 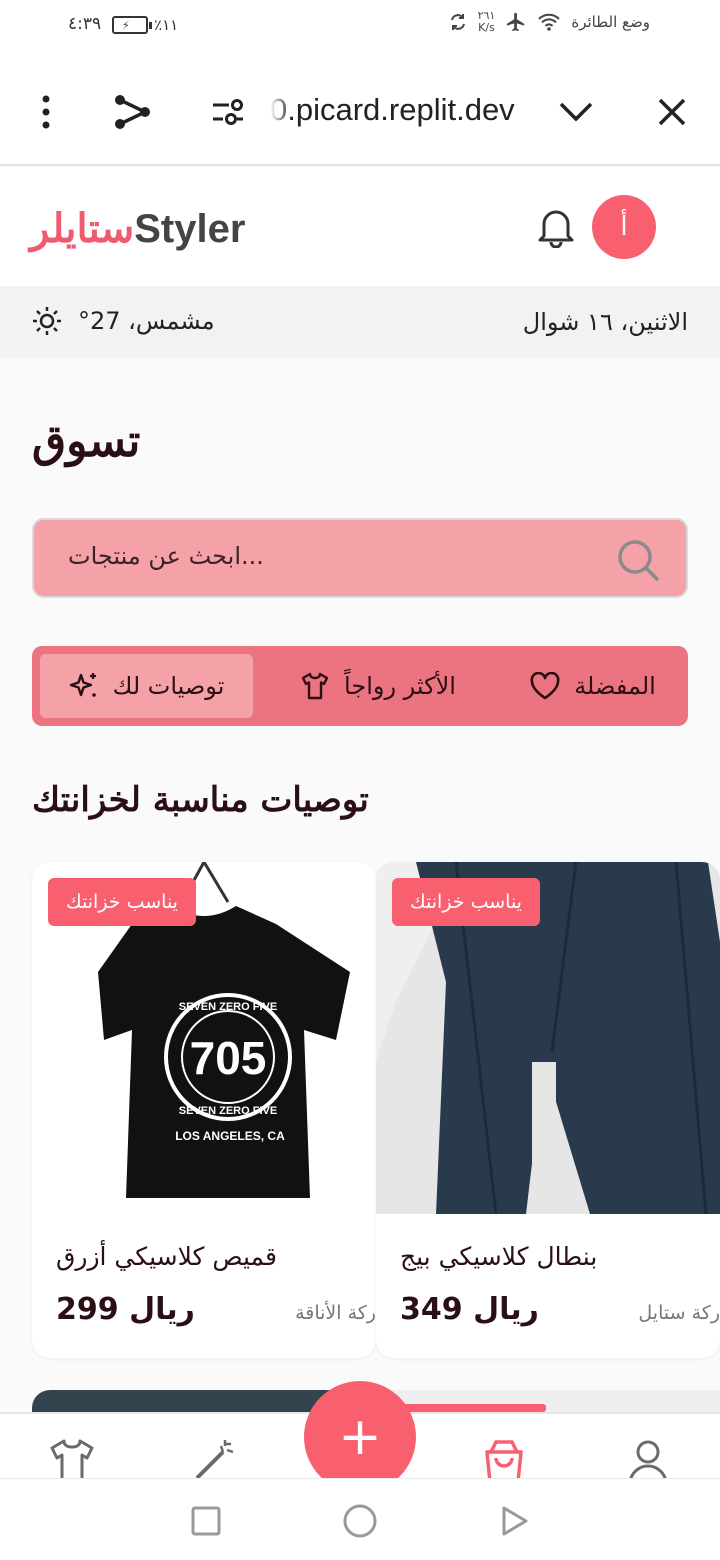 I want to click on nav-wardrobe, so click(x=72, y=1459).